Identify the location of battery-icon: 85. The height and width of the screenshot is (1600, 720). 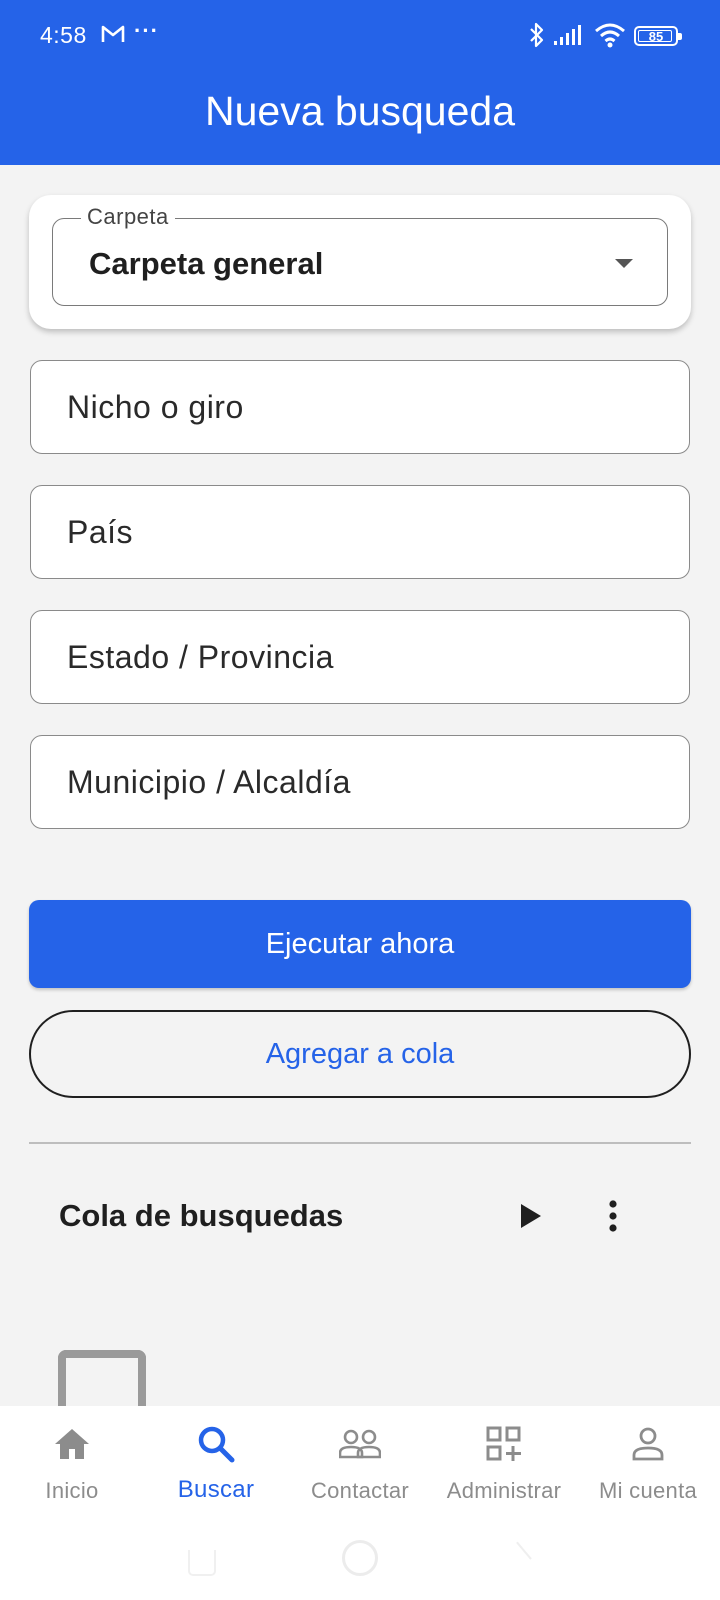
(658, 36).